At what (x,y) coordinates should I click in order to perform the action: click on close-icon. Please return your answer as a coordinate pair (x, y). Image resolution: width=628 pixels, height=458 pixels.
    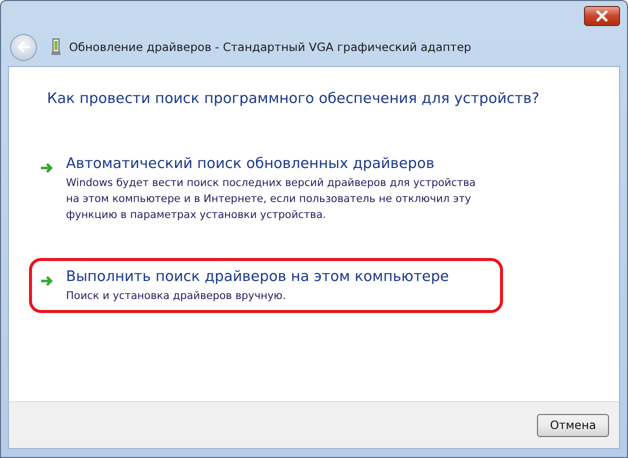
    Looking at the image, I should click on (602, 16).